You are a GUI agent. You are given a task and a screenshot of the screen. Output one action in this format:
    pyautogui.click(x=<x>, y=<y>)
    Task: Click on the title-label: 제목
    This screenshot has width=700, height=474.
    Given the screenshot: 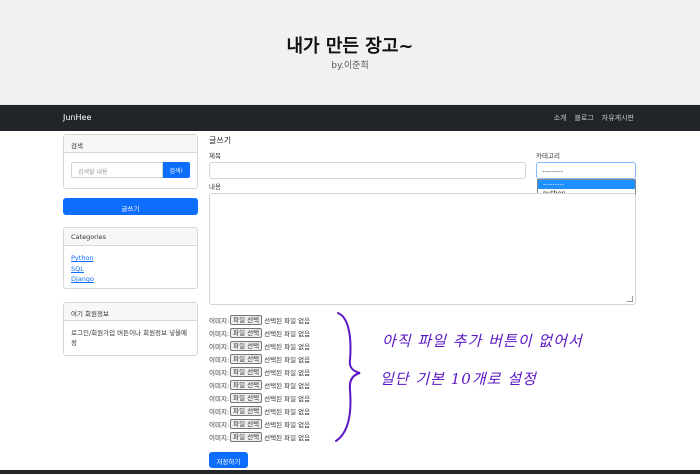 What is the action you would take?
    pyautogui.click(x=215, y=156)
    